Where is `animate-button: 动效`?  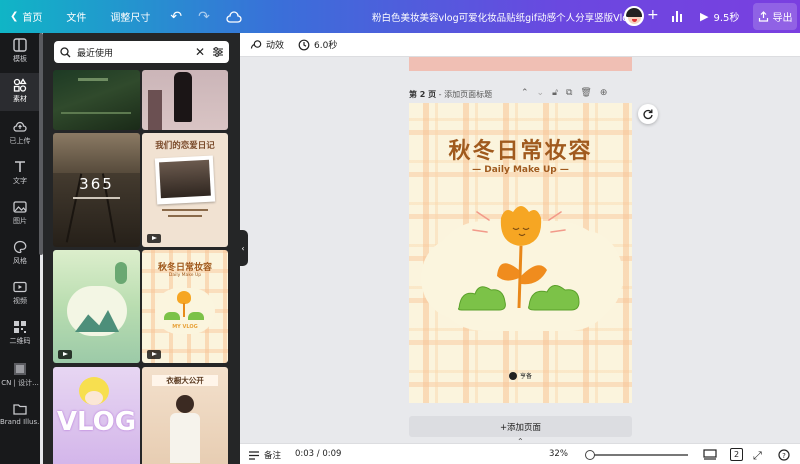
animate-button: 动效 is located at coordinates (267, 44).